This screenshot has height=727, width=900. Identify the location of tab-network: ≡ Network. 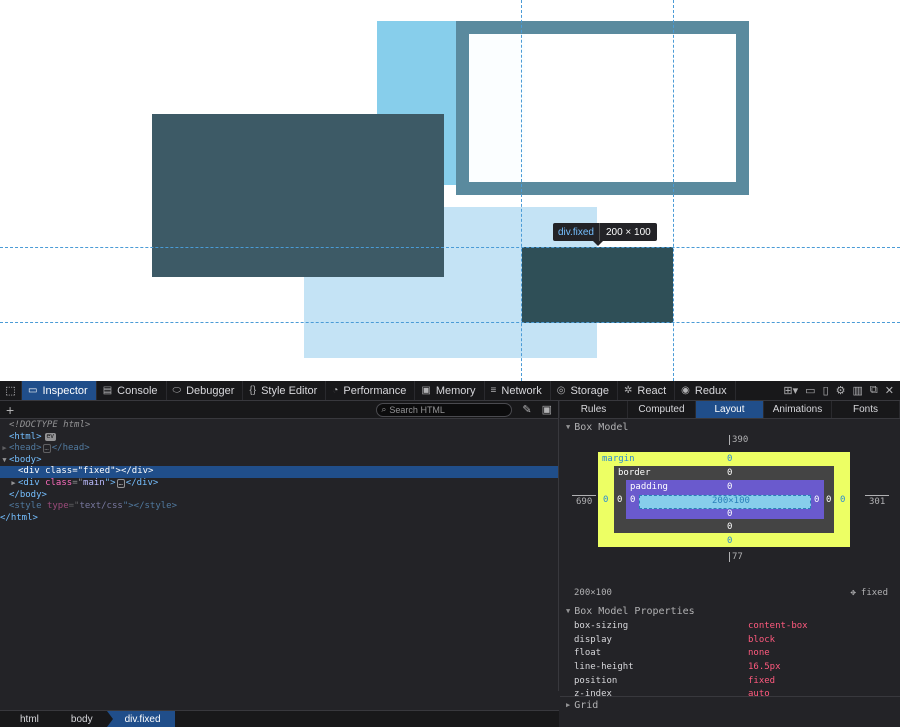
(518, 390).